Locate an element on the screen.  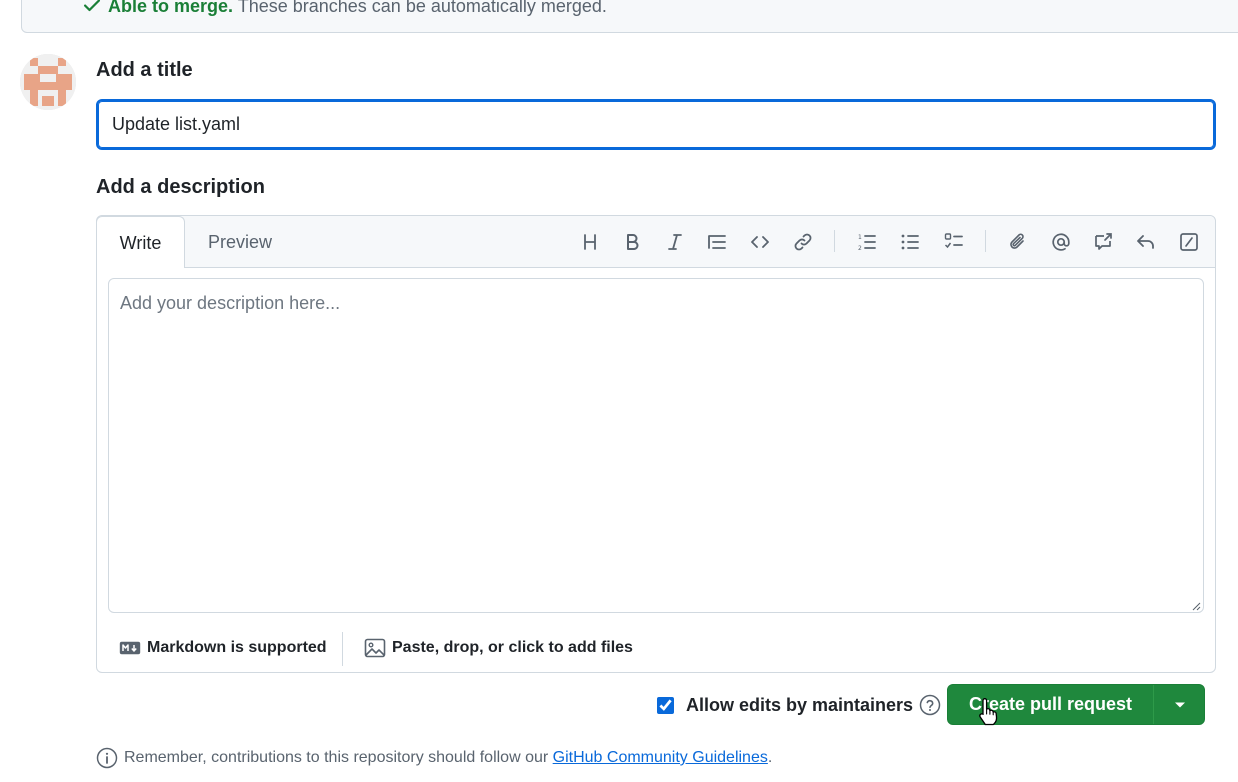
merge-status-title: Able to merge. is located at coordinates (171, 8).